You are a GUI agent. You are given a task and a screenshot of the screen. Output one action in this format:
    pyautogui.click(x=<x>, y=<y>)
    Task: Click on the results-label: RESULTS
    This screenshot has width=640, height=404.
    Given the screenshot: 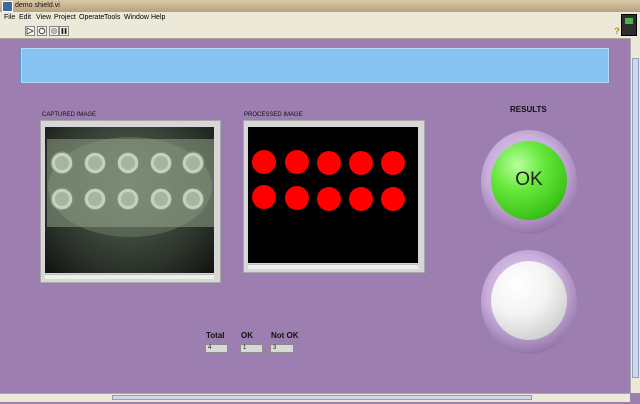 What is the action you would take?
    pyautogui.click(x=528, y=109)
    